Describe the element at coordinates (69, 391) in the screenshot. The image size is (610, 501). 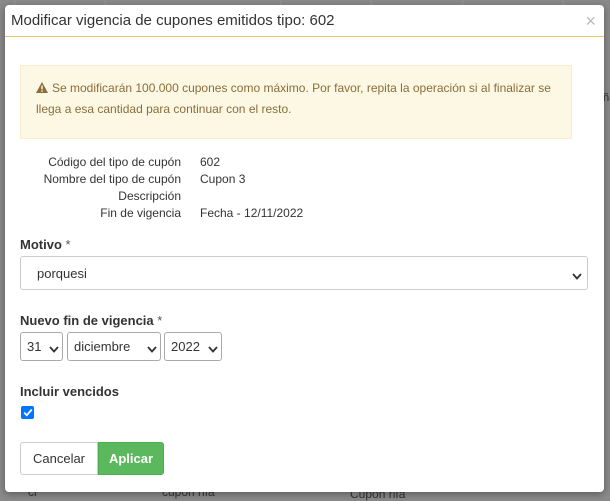
I see `include-expired-label: Incluir vencidos` at that location.